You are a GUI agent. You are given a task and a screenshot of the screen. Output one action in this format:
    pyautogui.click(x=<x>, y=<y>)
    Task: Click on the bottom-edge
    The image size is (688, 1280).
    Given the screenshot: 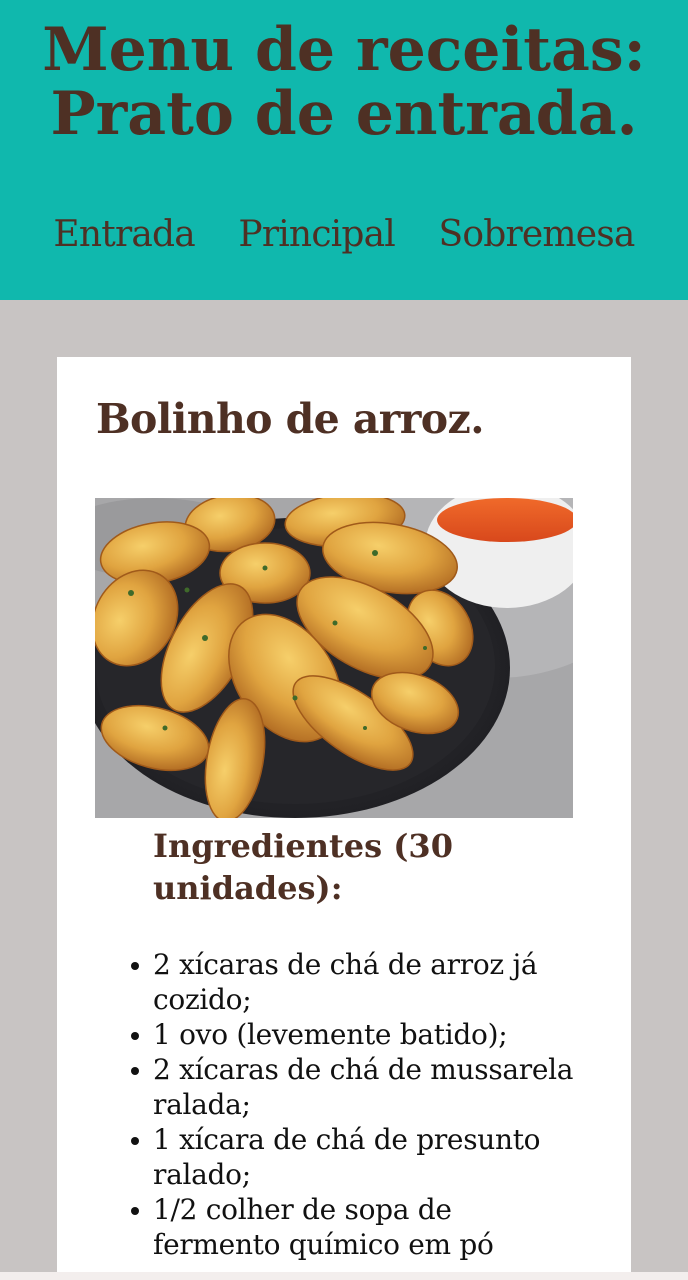 What is the action you would take?
    pyautogui.click(x=344, y=1276)
    